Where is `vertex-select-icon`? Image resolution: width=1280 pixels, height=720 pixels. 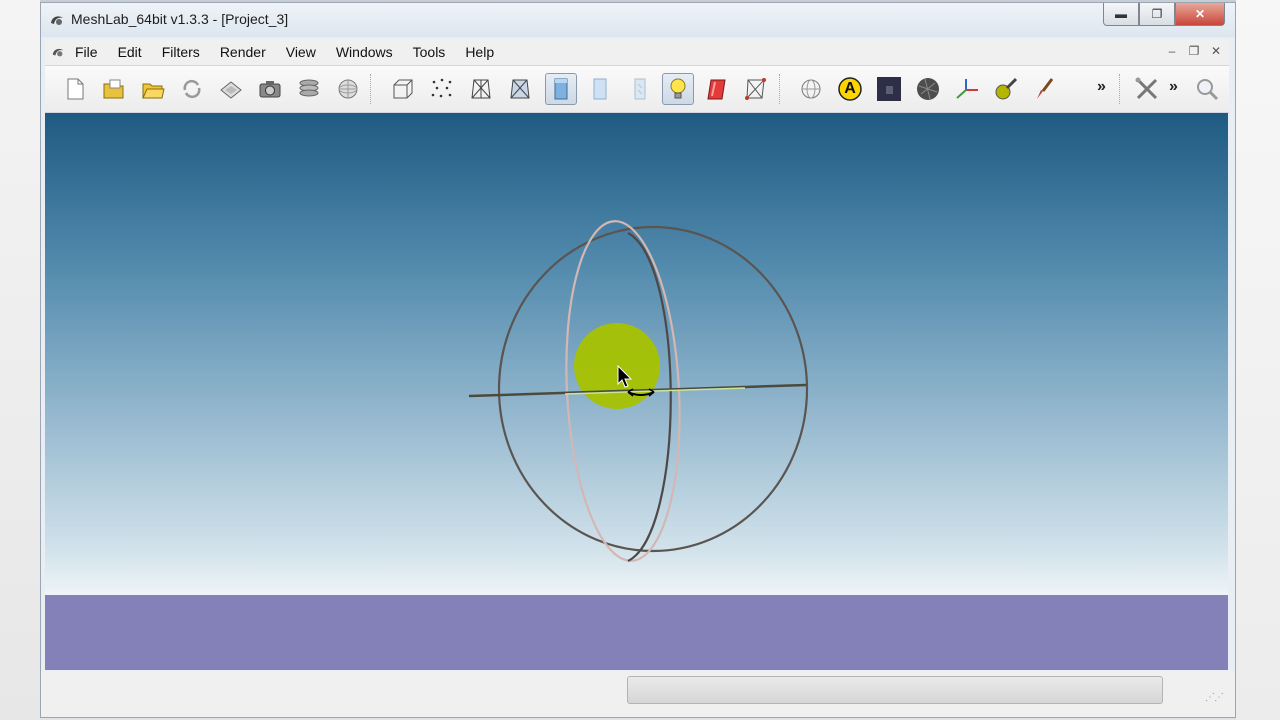 vertex-select-icon is located at coordinates (755, 89).